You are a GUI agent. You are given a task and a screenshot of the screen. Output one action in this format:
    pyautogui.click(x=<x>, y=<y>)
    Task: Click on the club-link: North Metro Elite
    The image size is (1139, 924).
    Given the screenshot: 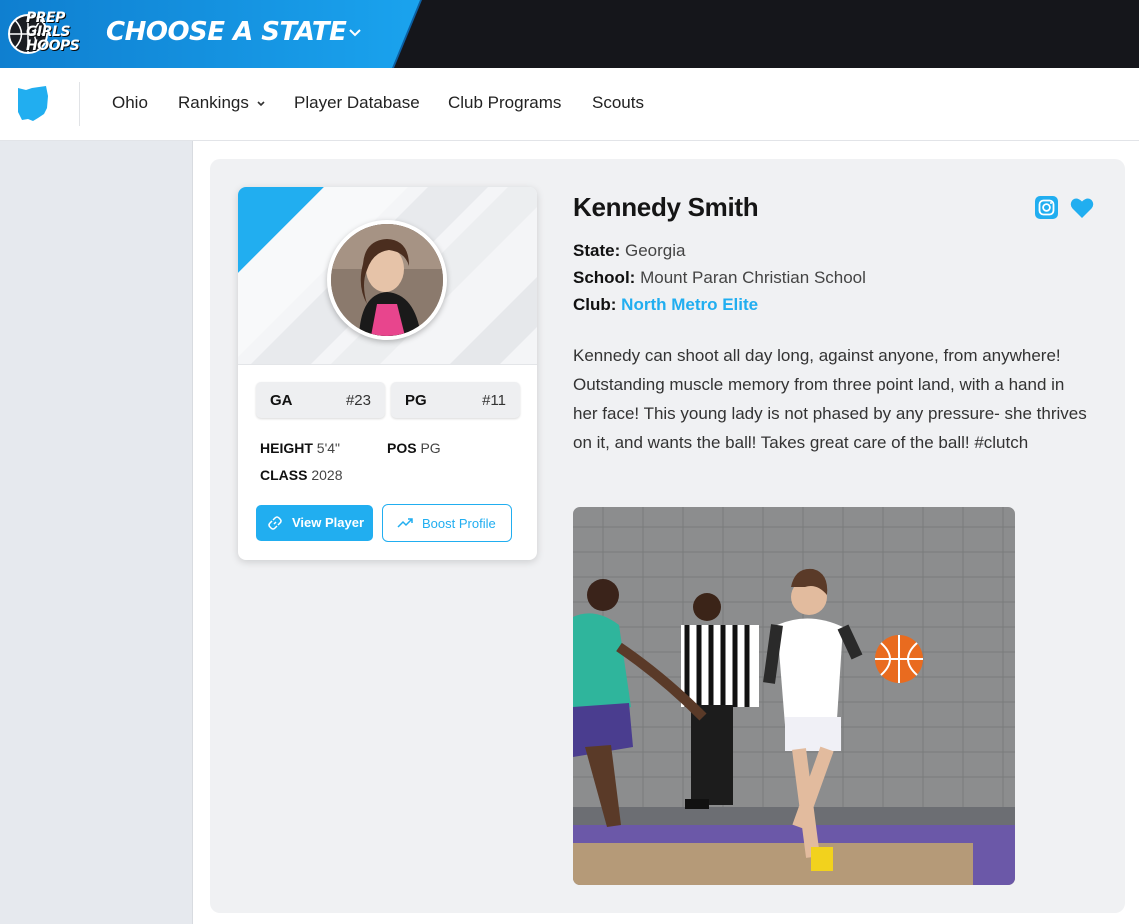 What is the action you would take?
    pyautogui.click(x=689, y=304)
    